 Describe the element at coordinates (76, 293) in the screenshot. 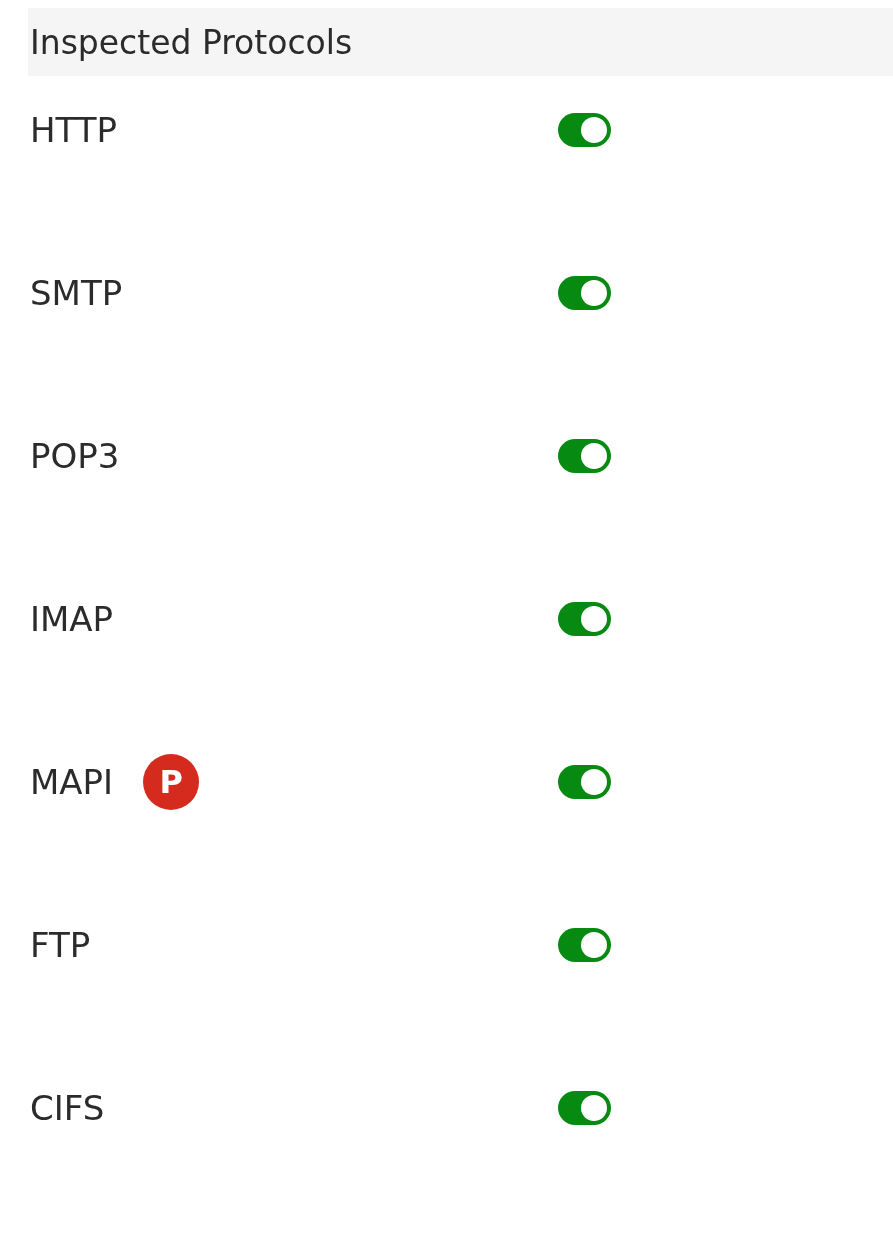

I see `protocol-label: SMTP` at that location.